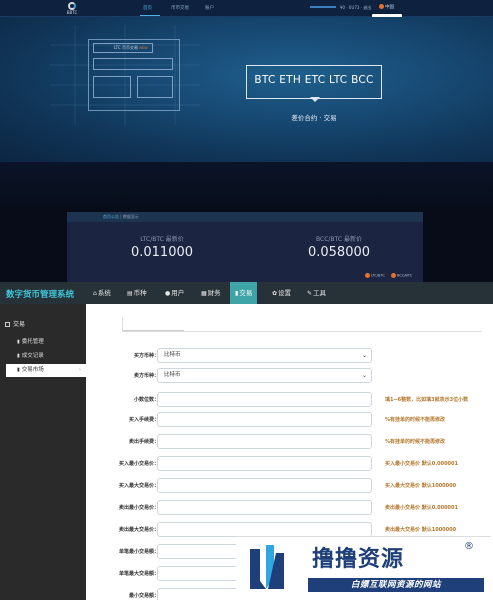  I want to click on home-icon: ⌂, so click(95, 293).